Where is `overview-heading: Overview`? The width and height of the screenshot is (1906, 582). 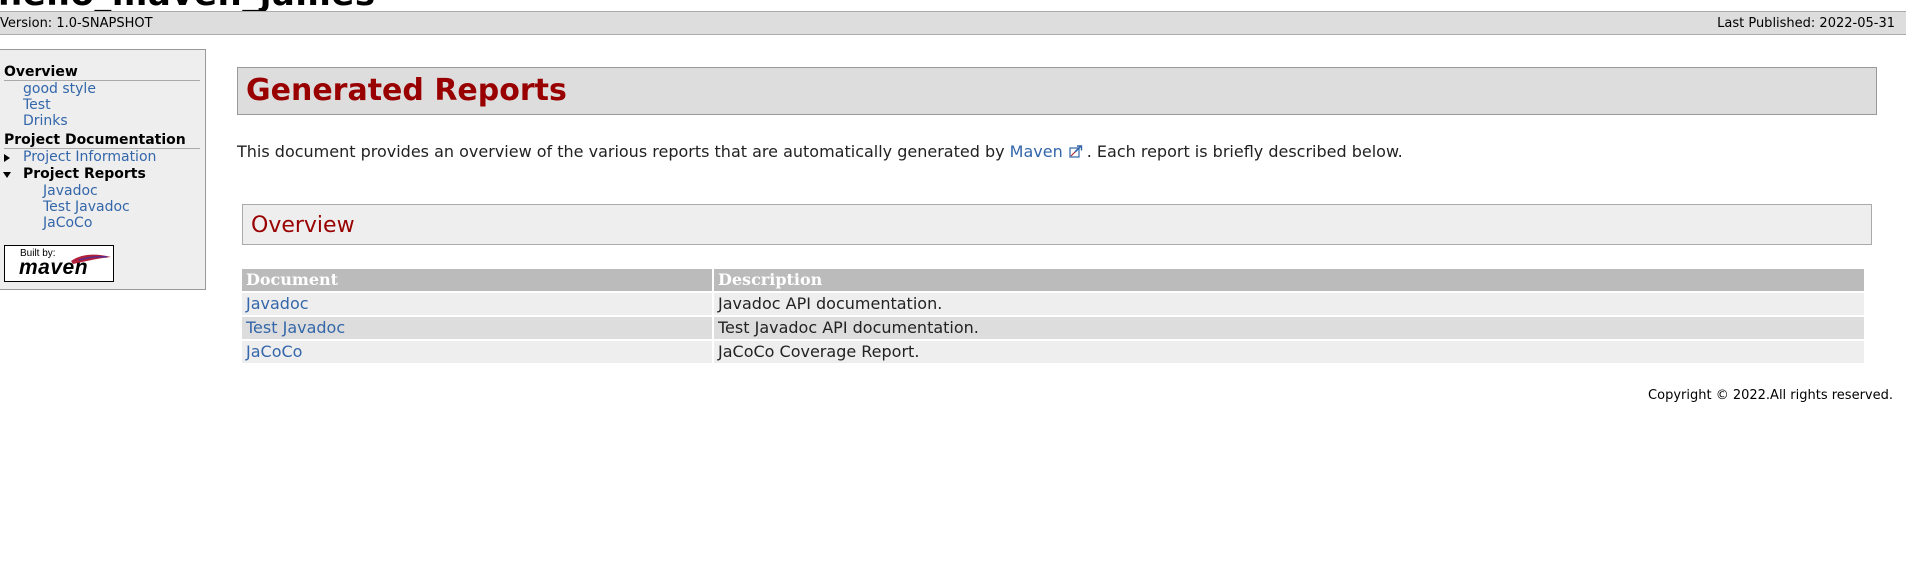
overview-heading: Overview is located at coordinates (303, 225).